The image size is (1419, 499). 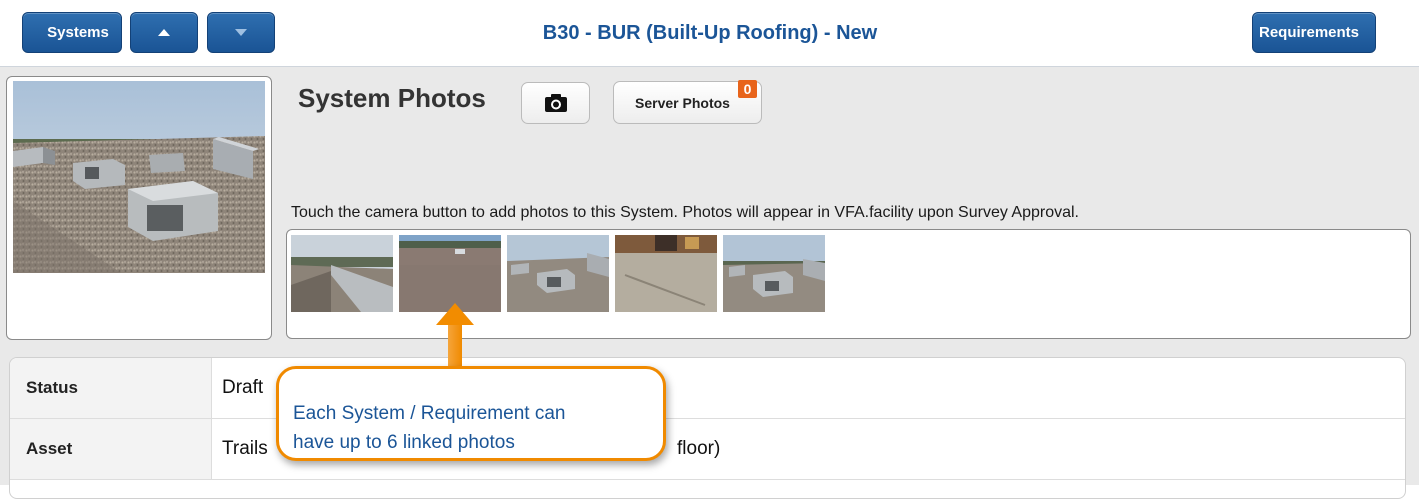 I want to click on back-to-systems-button: Systems, so click(x=72, y=32).